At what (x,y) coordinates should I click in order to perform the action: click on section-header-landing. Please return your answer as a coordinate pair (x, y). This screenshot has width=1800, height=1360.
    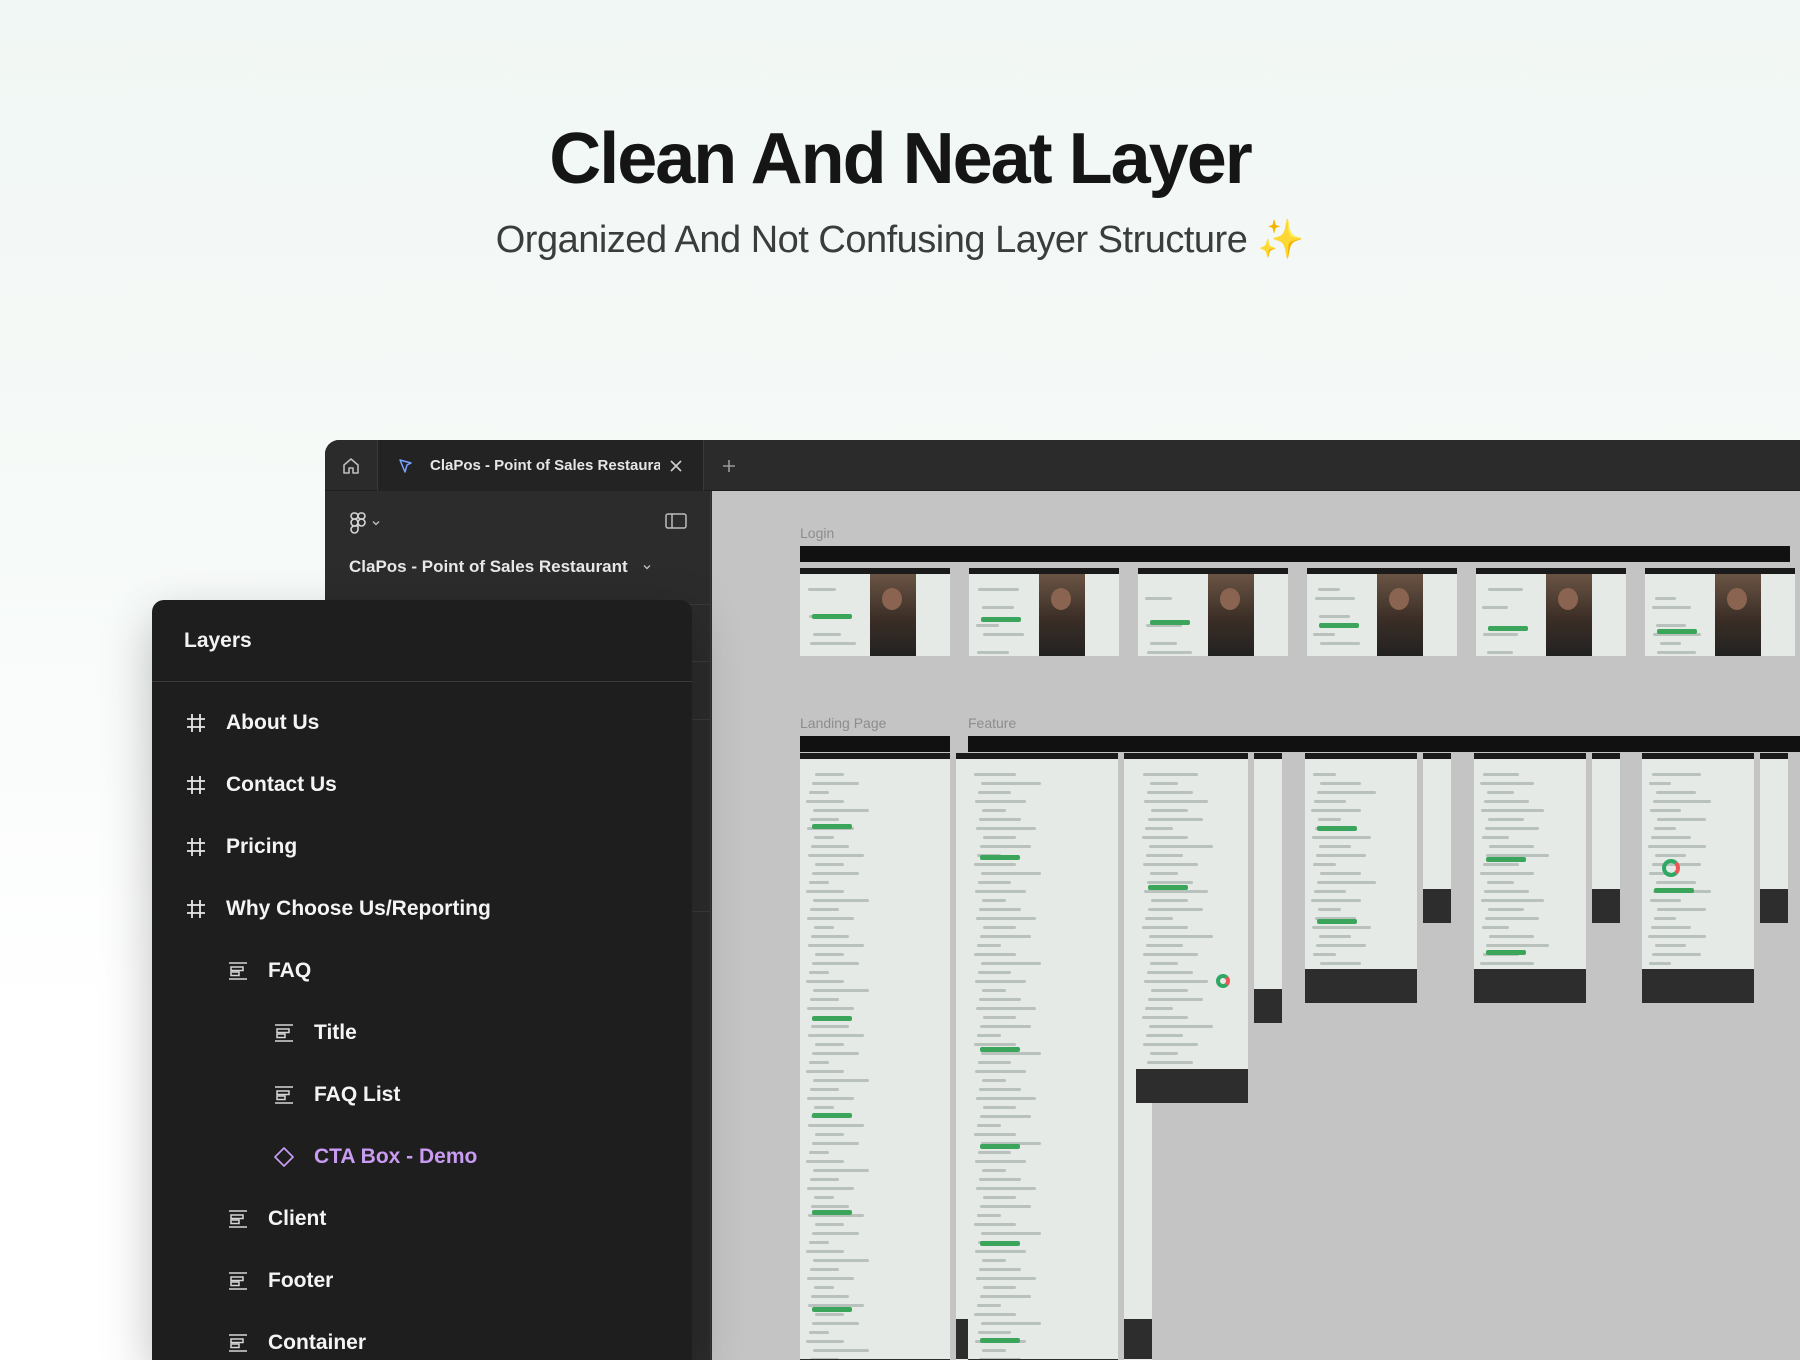
    Looking at the image, I should click on (875, 744).